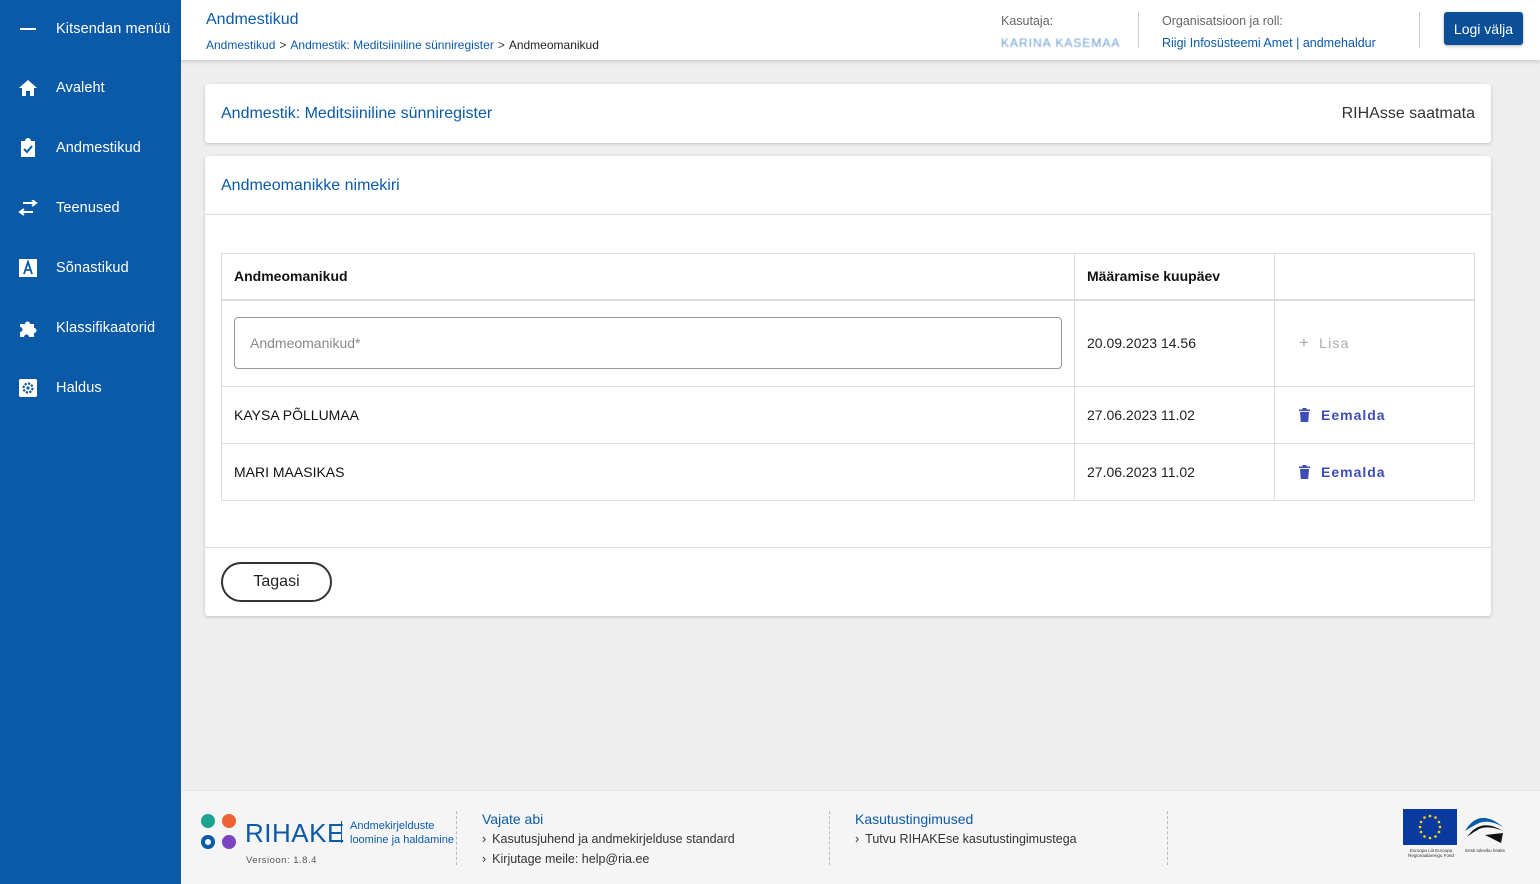 The width and height of the screenshot is (1540, 884). Describe the element at coordinates (1227, 43) in the screenshot. I see `org-name: Riigi Infosüsteemi Amet` at that location.